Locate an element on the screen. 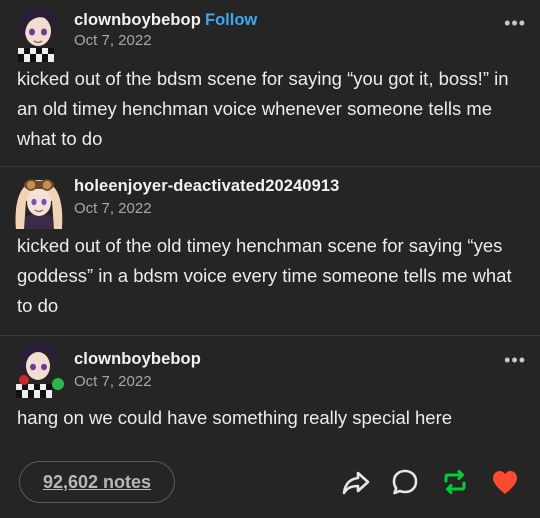 This screenshot has height=518, width=540. heart-icon is located at coordinates (505, 482).